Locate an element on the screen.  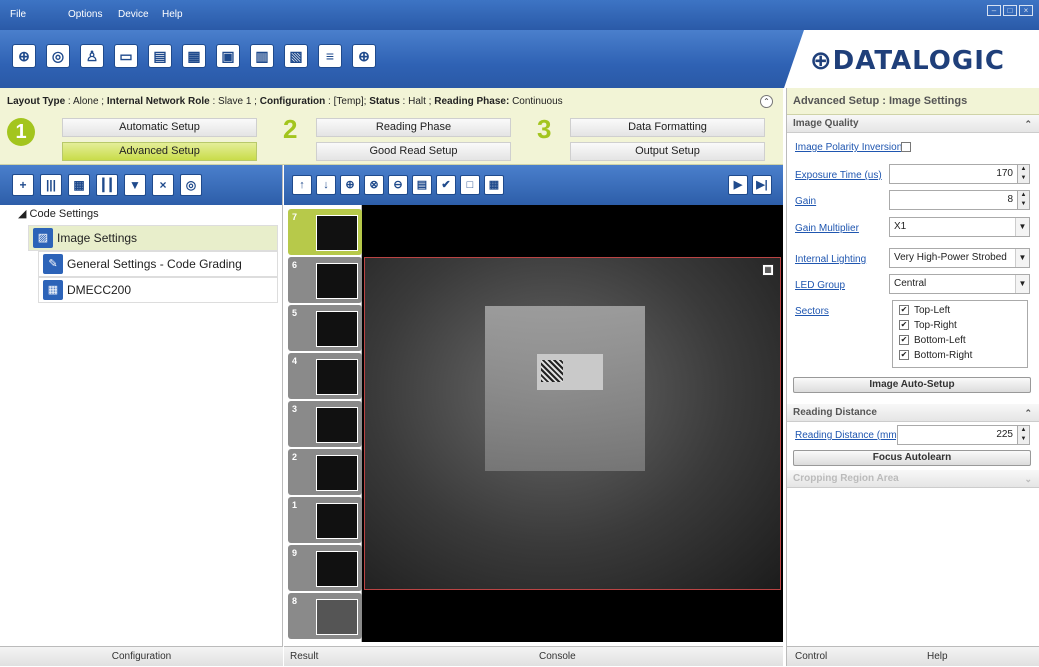
compare-config-icon: ▧ is located at coordinates (296, 56).